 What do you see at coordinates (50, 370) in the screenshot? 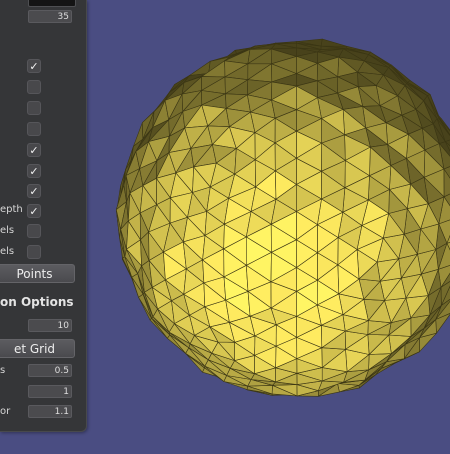
I see `param-1-field: 0.5` at bounding box center [50, 370].